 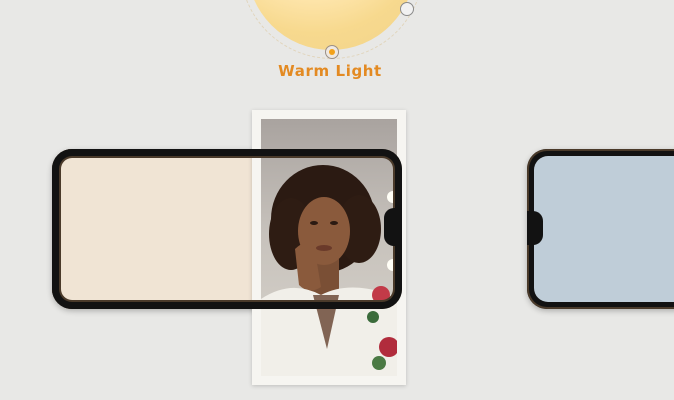 I want to click on phone-right-screen, so click(x=604, y=229).